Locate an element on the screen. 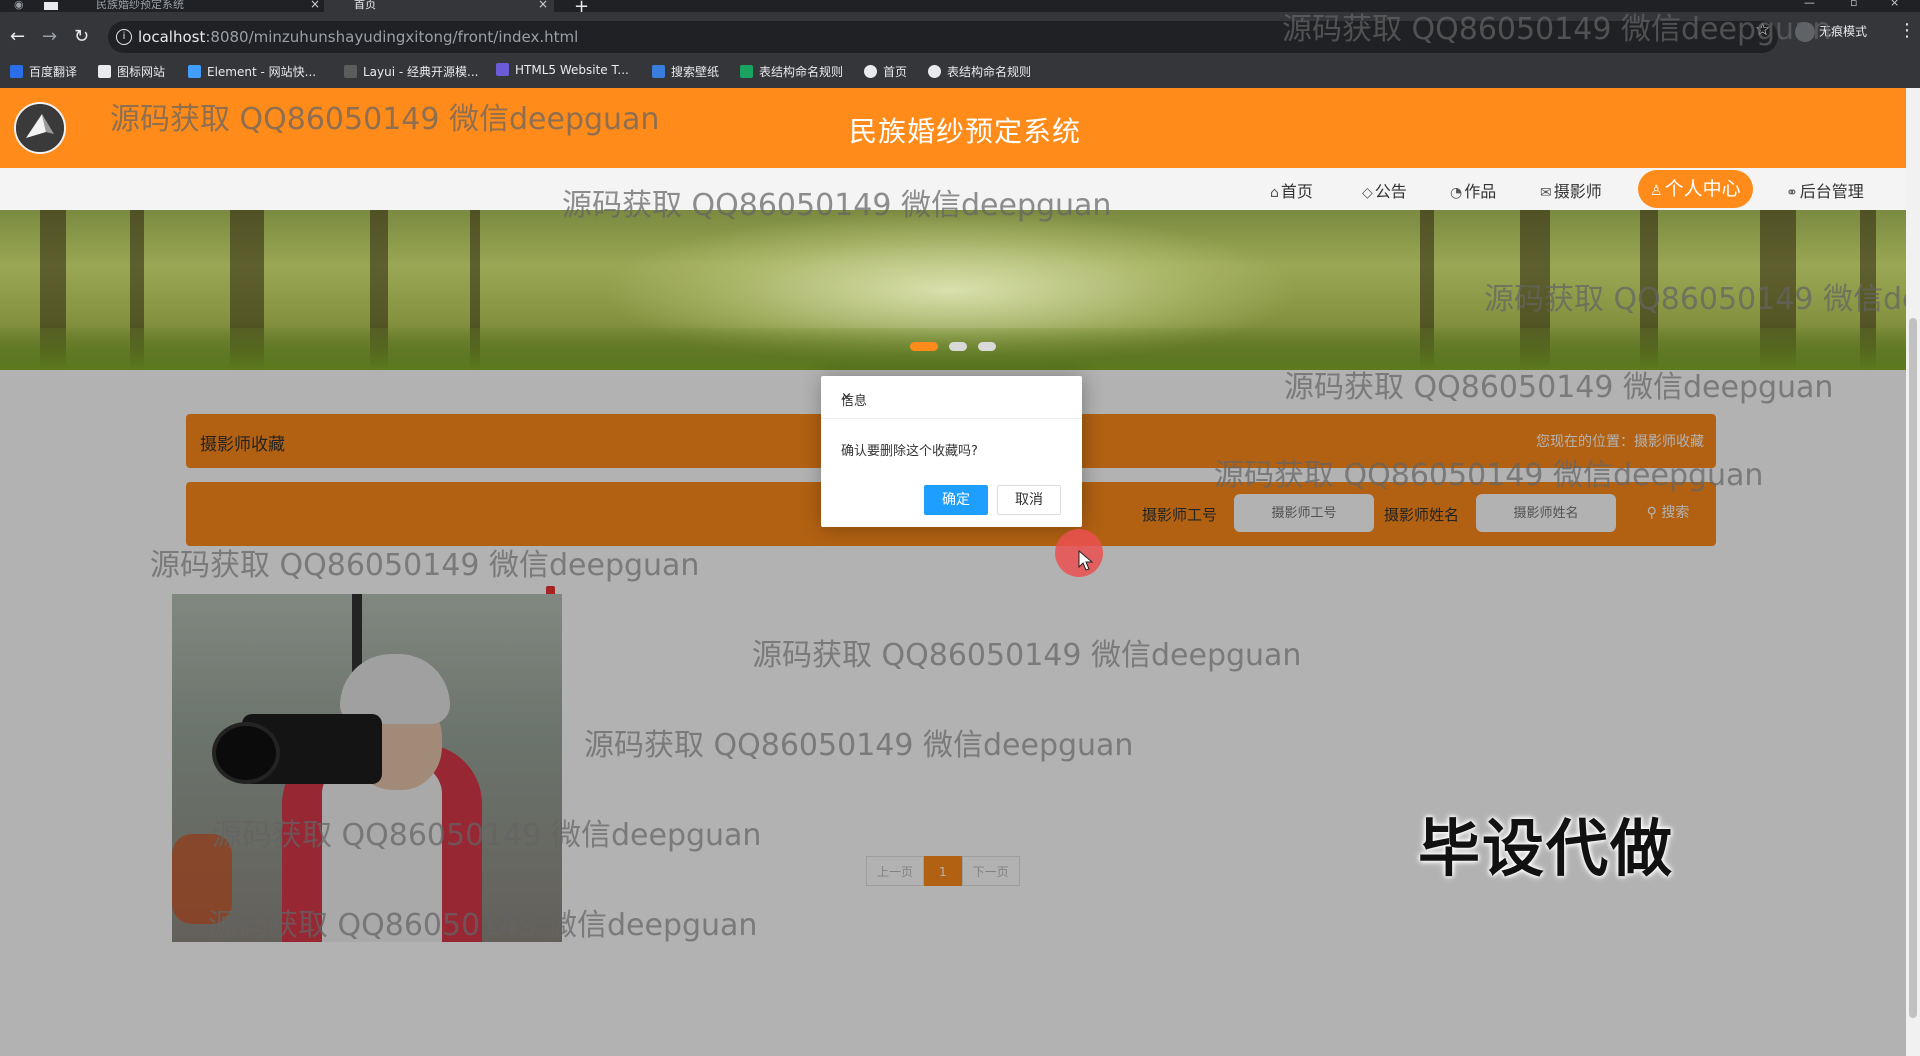 The image size is (1920, 1056). page-scrollbar is located at coordinates (1913, 572).